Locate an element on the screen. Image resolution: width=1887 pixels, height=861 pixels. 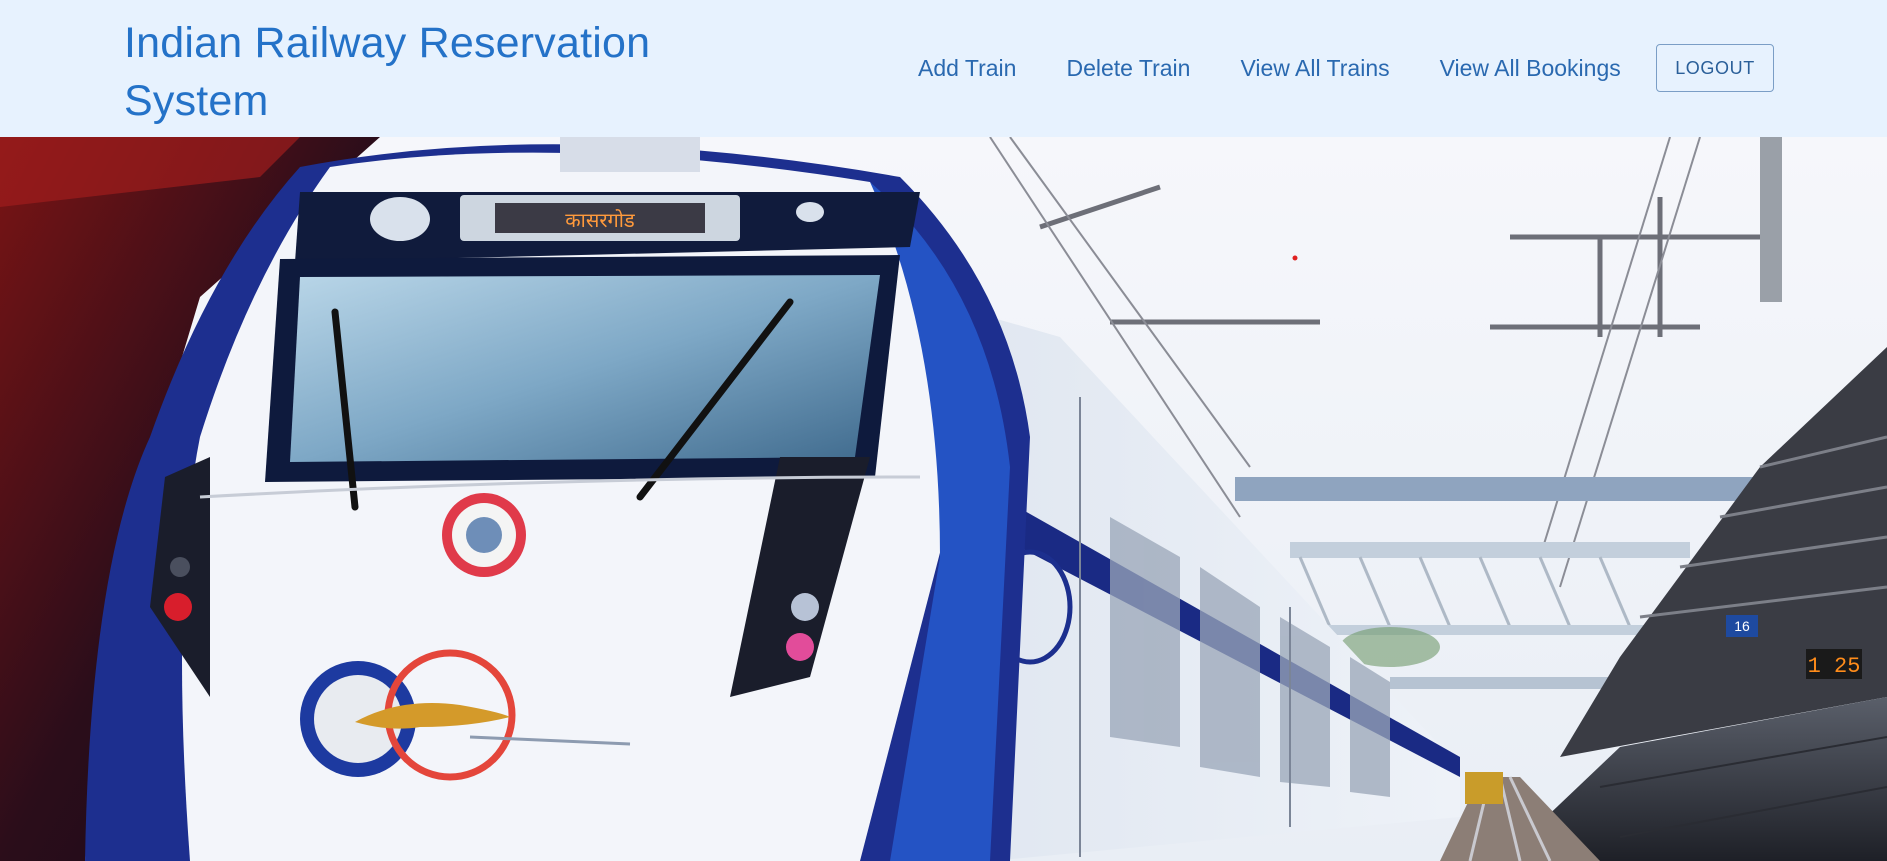
platform-number-sign: 16 is located at coordinates (1742, 626).